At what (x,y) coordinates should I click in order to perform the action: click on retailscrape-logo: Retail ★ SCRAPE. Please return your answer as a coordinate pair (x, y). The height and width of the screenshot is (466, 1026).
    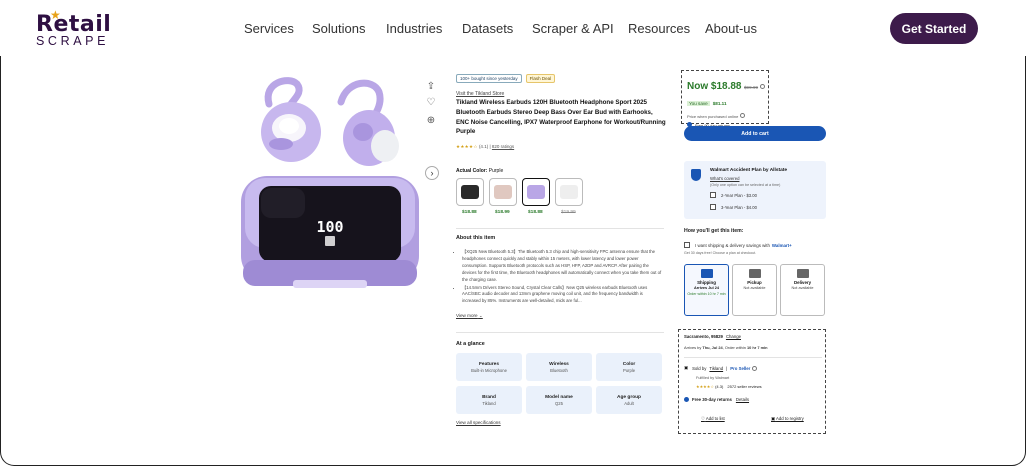
    Looking at the image, I should click on (73, 28).